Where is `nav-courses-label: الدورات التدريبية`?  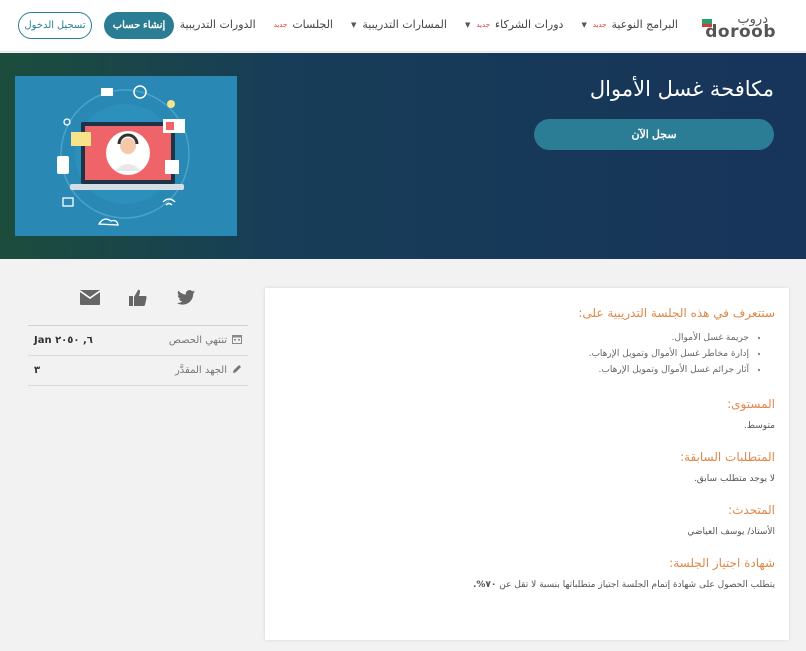
nav-courses-label: الدورات التدريبية is located at coordinates (217, 24).